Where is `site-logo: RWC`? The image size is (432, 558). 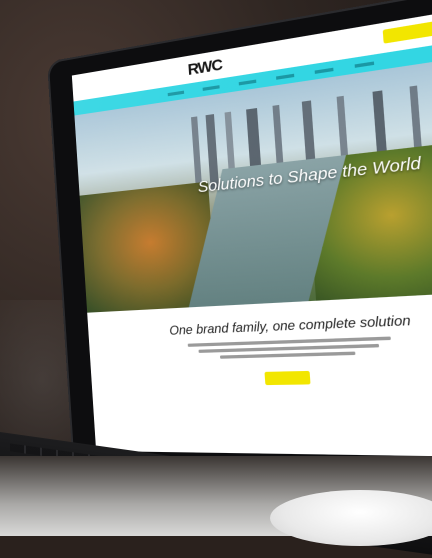 site-logo: RWC is located at coordinates (204, 68).